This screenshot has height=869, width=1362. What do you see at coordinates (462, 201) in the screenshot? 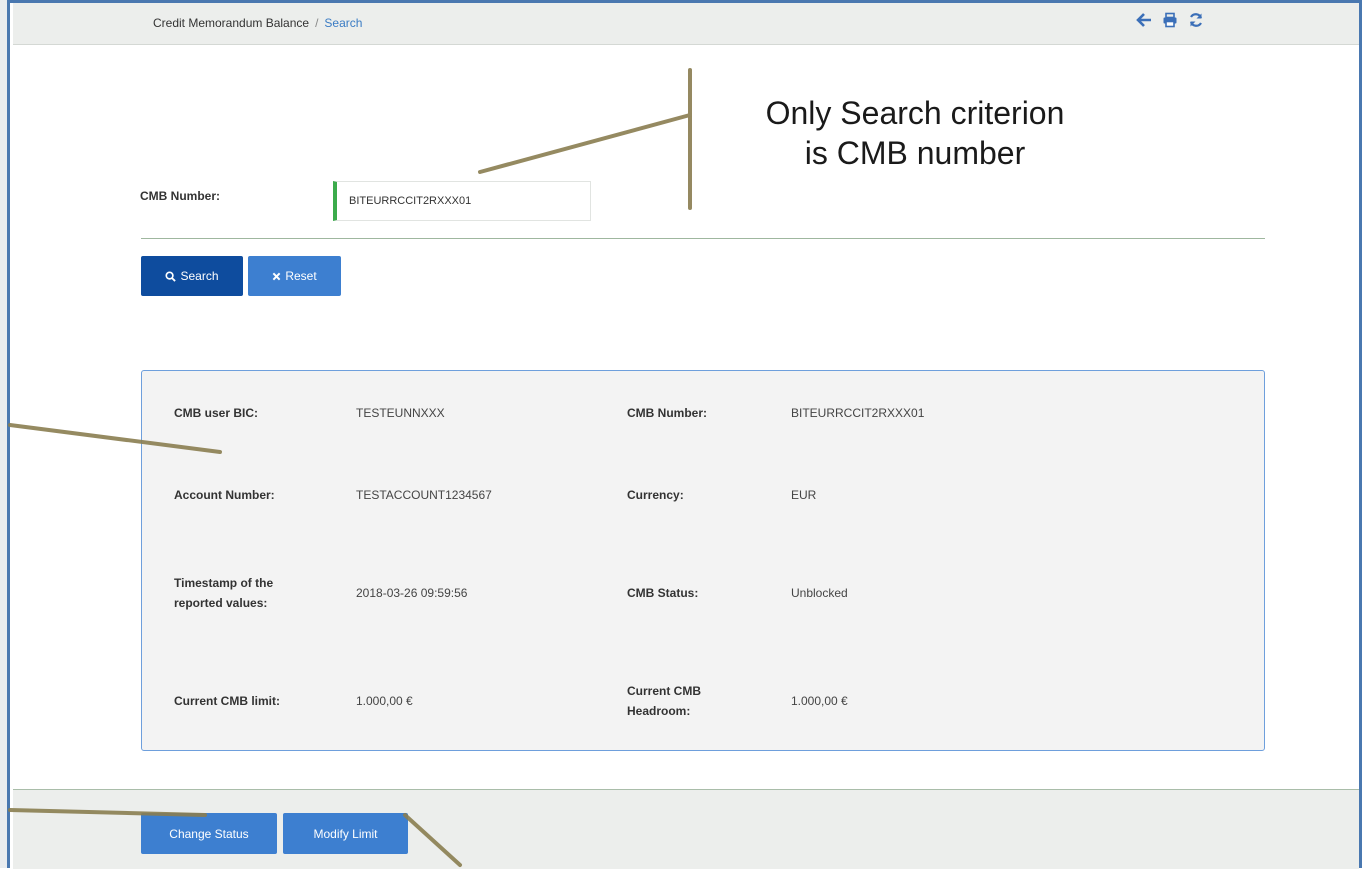
I see `cmb-number-input` at bounding box center [462, 201].